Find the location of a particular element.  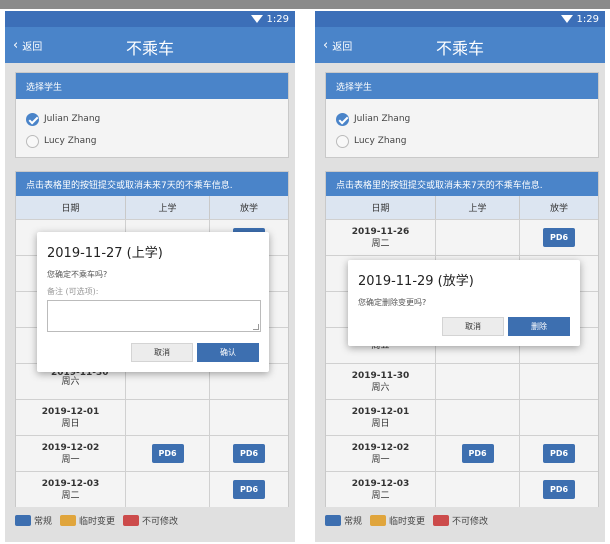

student-name: Lucy Zhang is located at coordinates (380, 141).